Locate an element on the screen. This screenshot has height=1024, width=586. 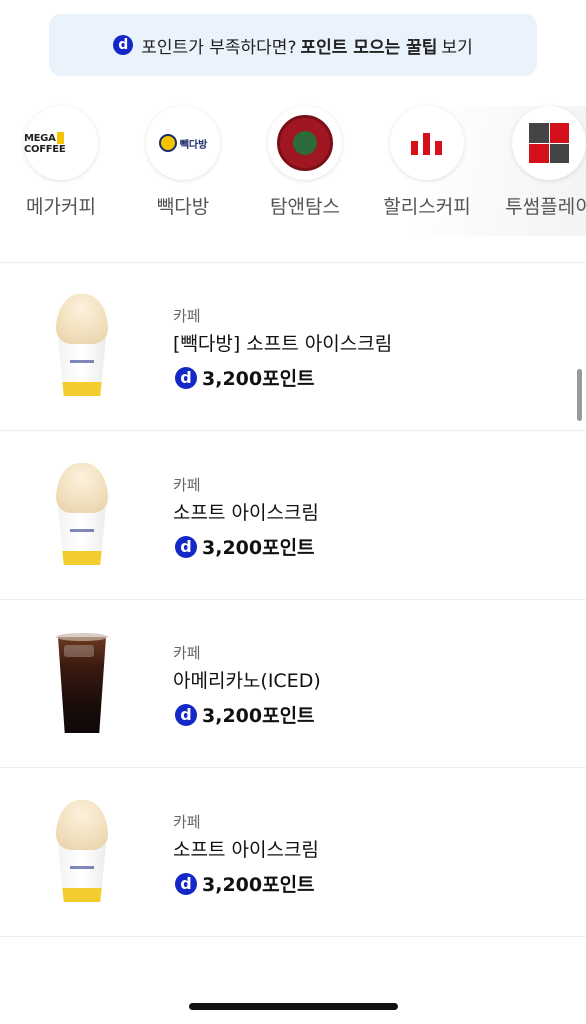
brand-name: 빽다방 is located at coordinates (183, 207).